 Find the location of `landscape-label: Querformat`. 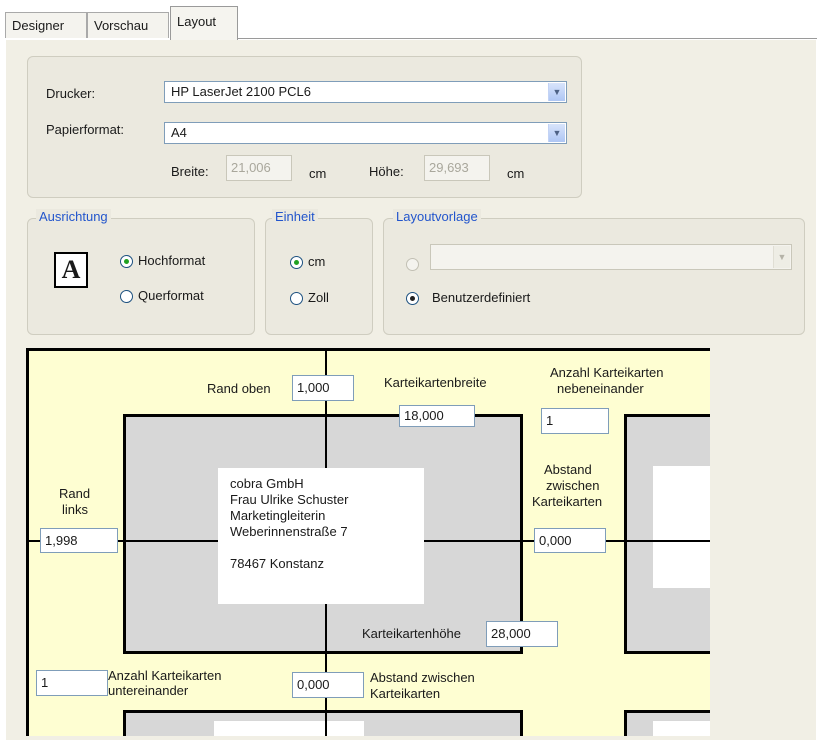

landscape-label: Querformat is located at coordinates (171, 295).